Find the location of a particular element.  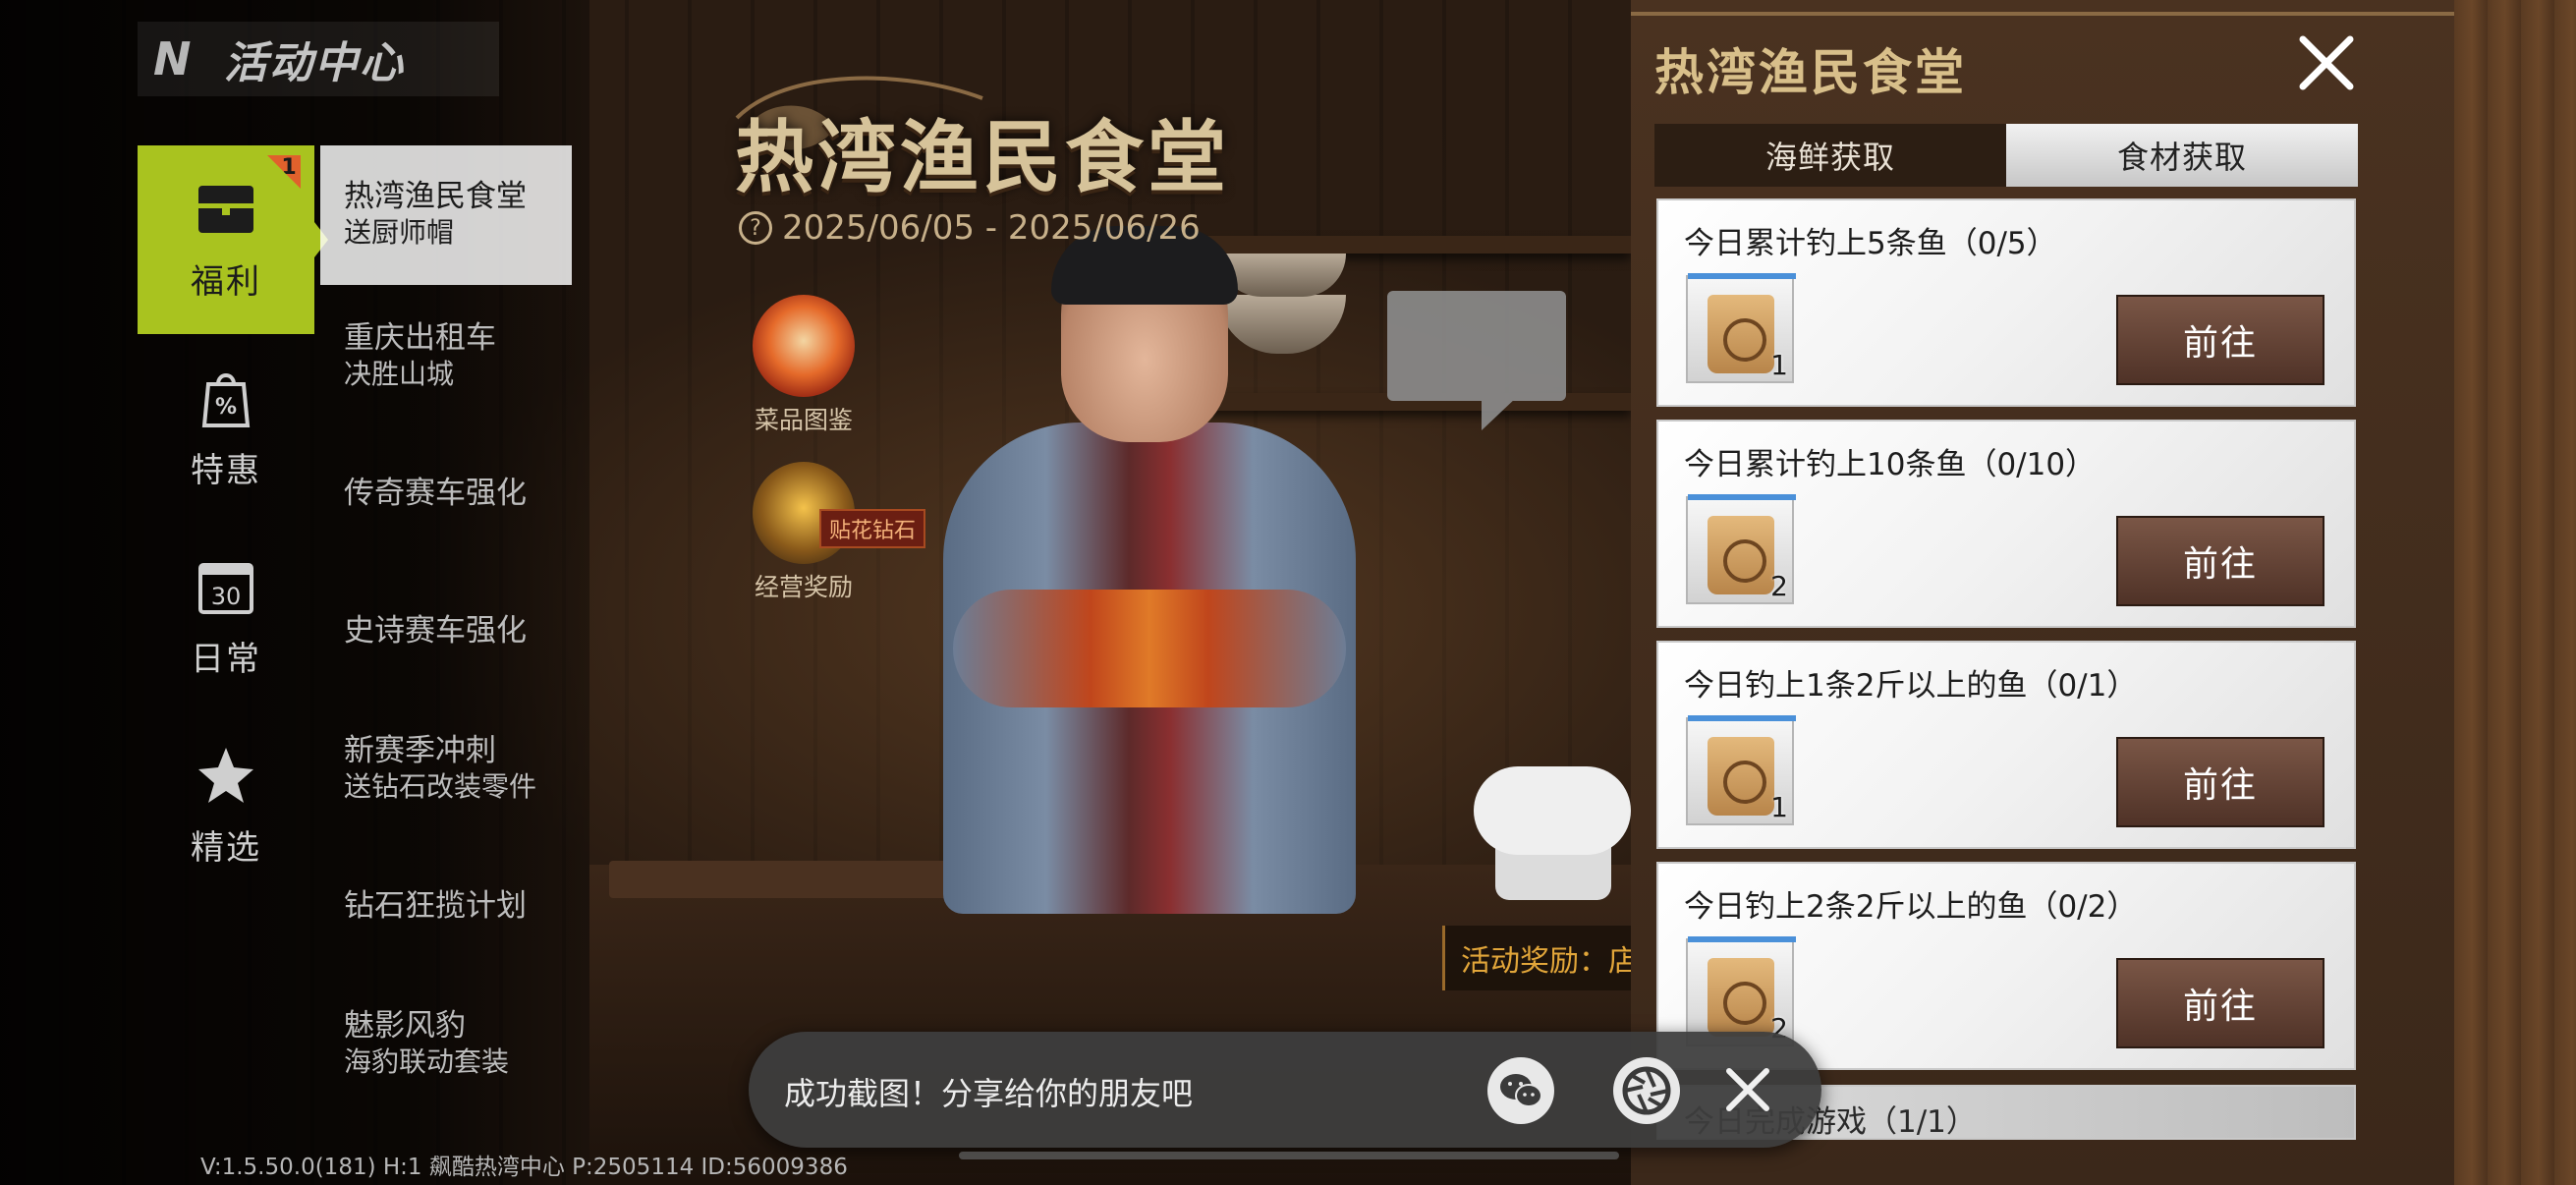

activity-title: 钻石狂揽计划 is located at coordinates (435, 906).